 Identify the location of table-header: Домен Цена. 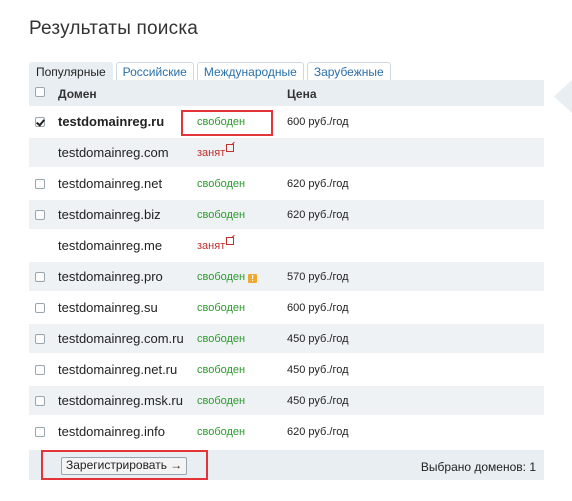
(286, 93).